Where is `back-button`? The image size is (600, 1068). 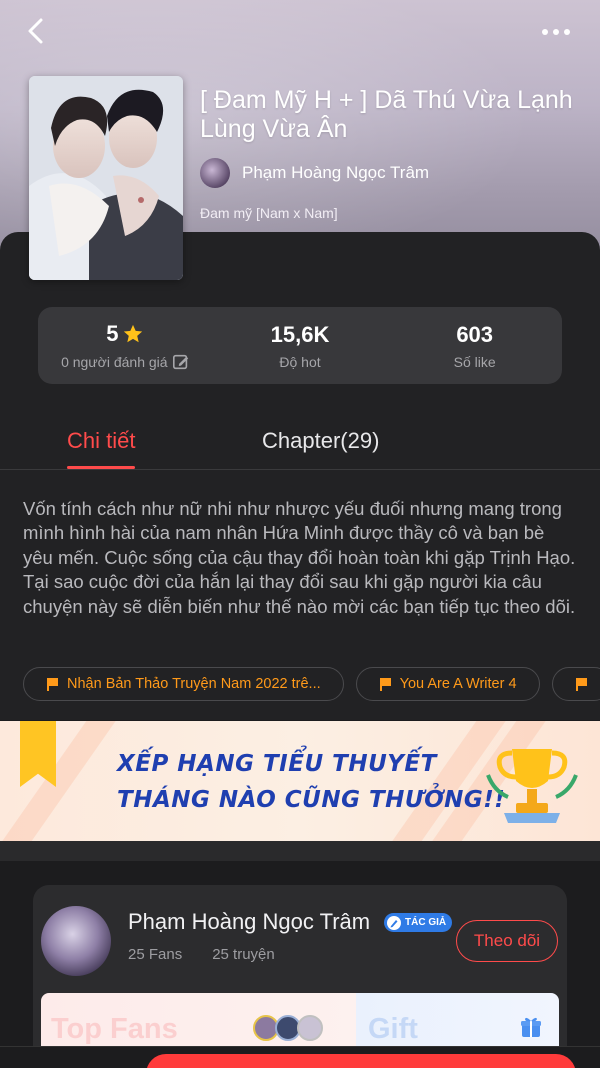
back-button is located at coordinates (35, 31).